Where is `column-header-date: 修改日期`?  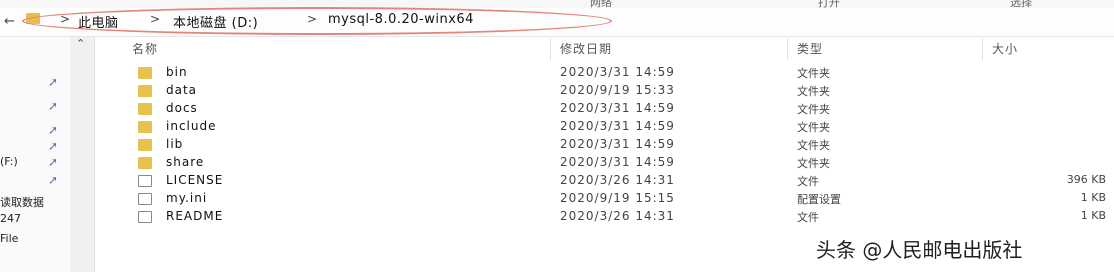
column-header-date: 修改日期 is located at coordinates (586, 48).